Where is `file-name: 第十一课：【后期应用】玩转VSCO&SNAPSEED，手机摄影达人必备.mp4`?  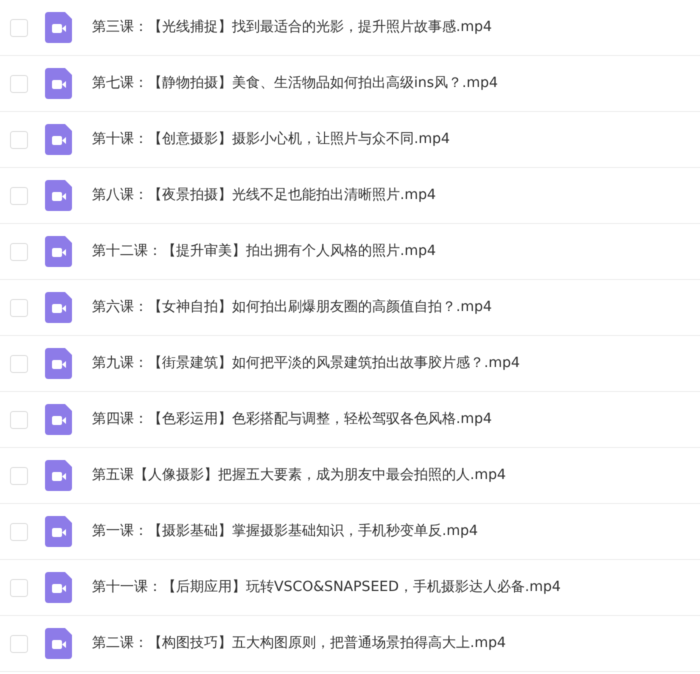 file-name: 第十一课：【后期应用】玩转VSCO&SNAPSEED，手机摄影达人必备.mp4 is located at coordinates (326, 587).